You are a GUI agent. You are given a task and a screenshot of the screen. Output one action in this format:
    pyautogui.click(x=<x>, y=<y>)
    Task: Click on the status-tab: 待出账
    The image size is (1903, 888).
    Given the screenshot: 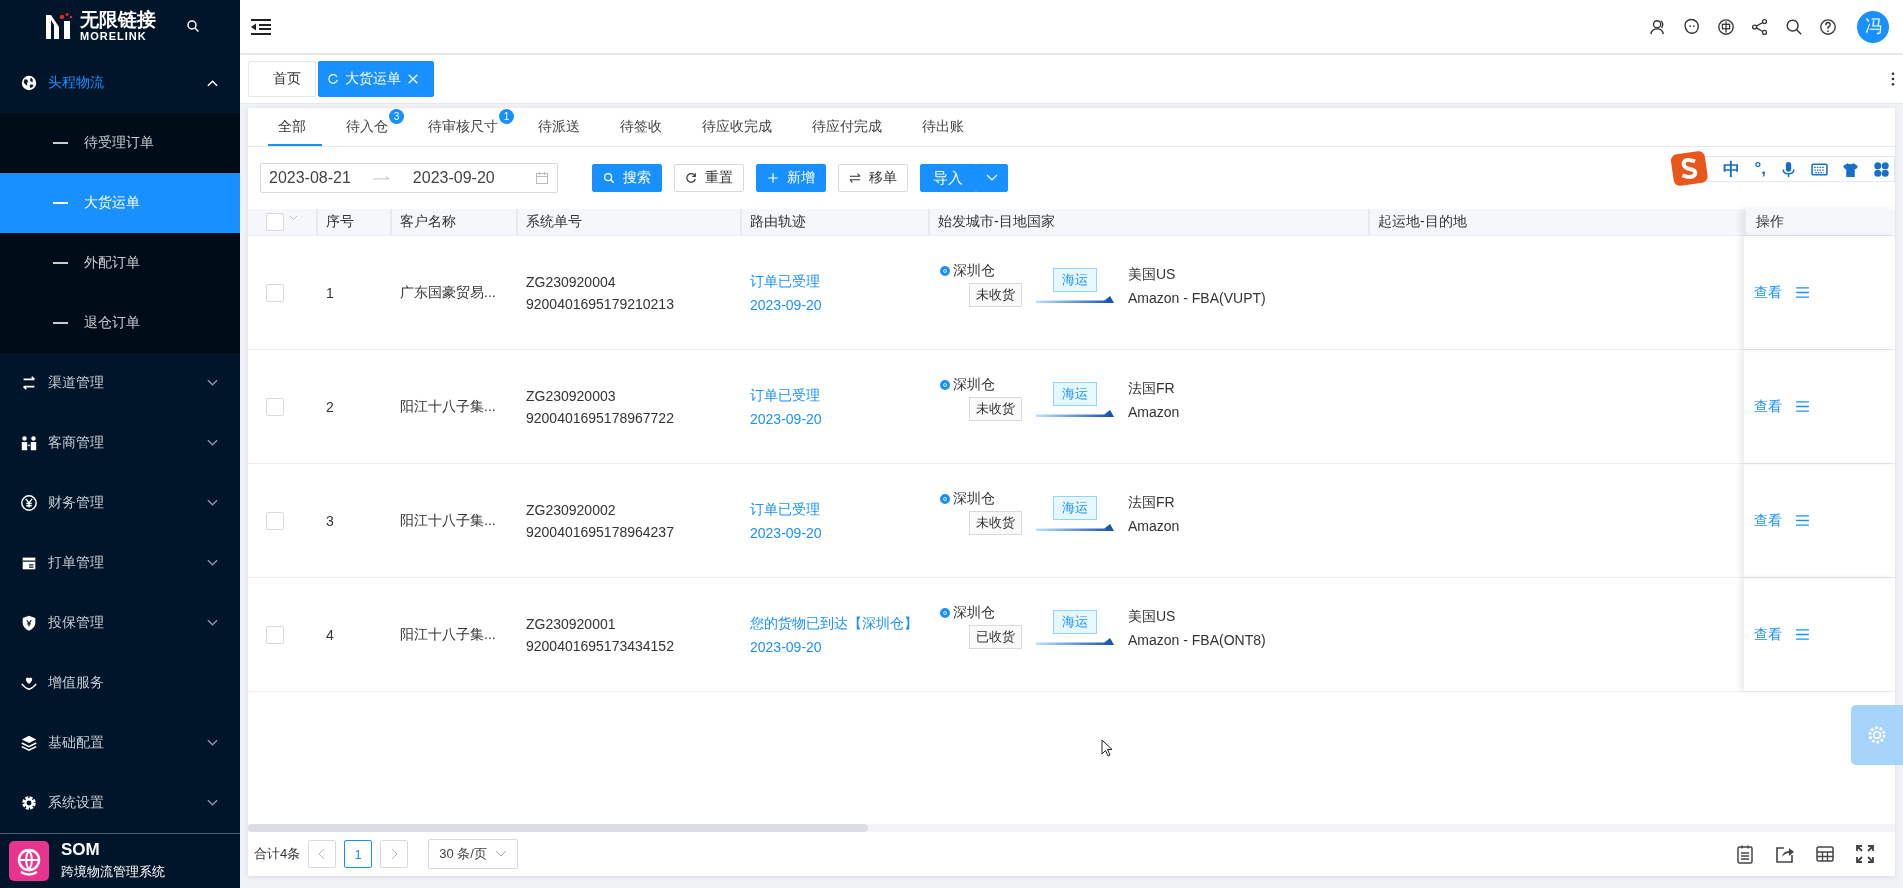 What is the action you would take?
    pyautogui.click(x=946, y=127)
    